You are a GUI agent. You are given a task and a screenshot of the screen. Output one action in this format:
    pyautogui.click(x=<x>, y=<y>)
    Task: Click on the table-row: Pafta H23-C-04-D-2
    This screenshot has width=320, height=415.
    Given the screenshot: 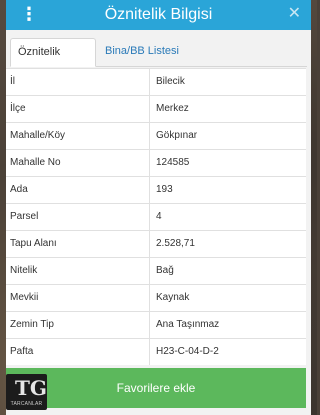 What is the action you would take?
    pyautogui.click(x=156, y=352)
    